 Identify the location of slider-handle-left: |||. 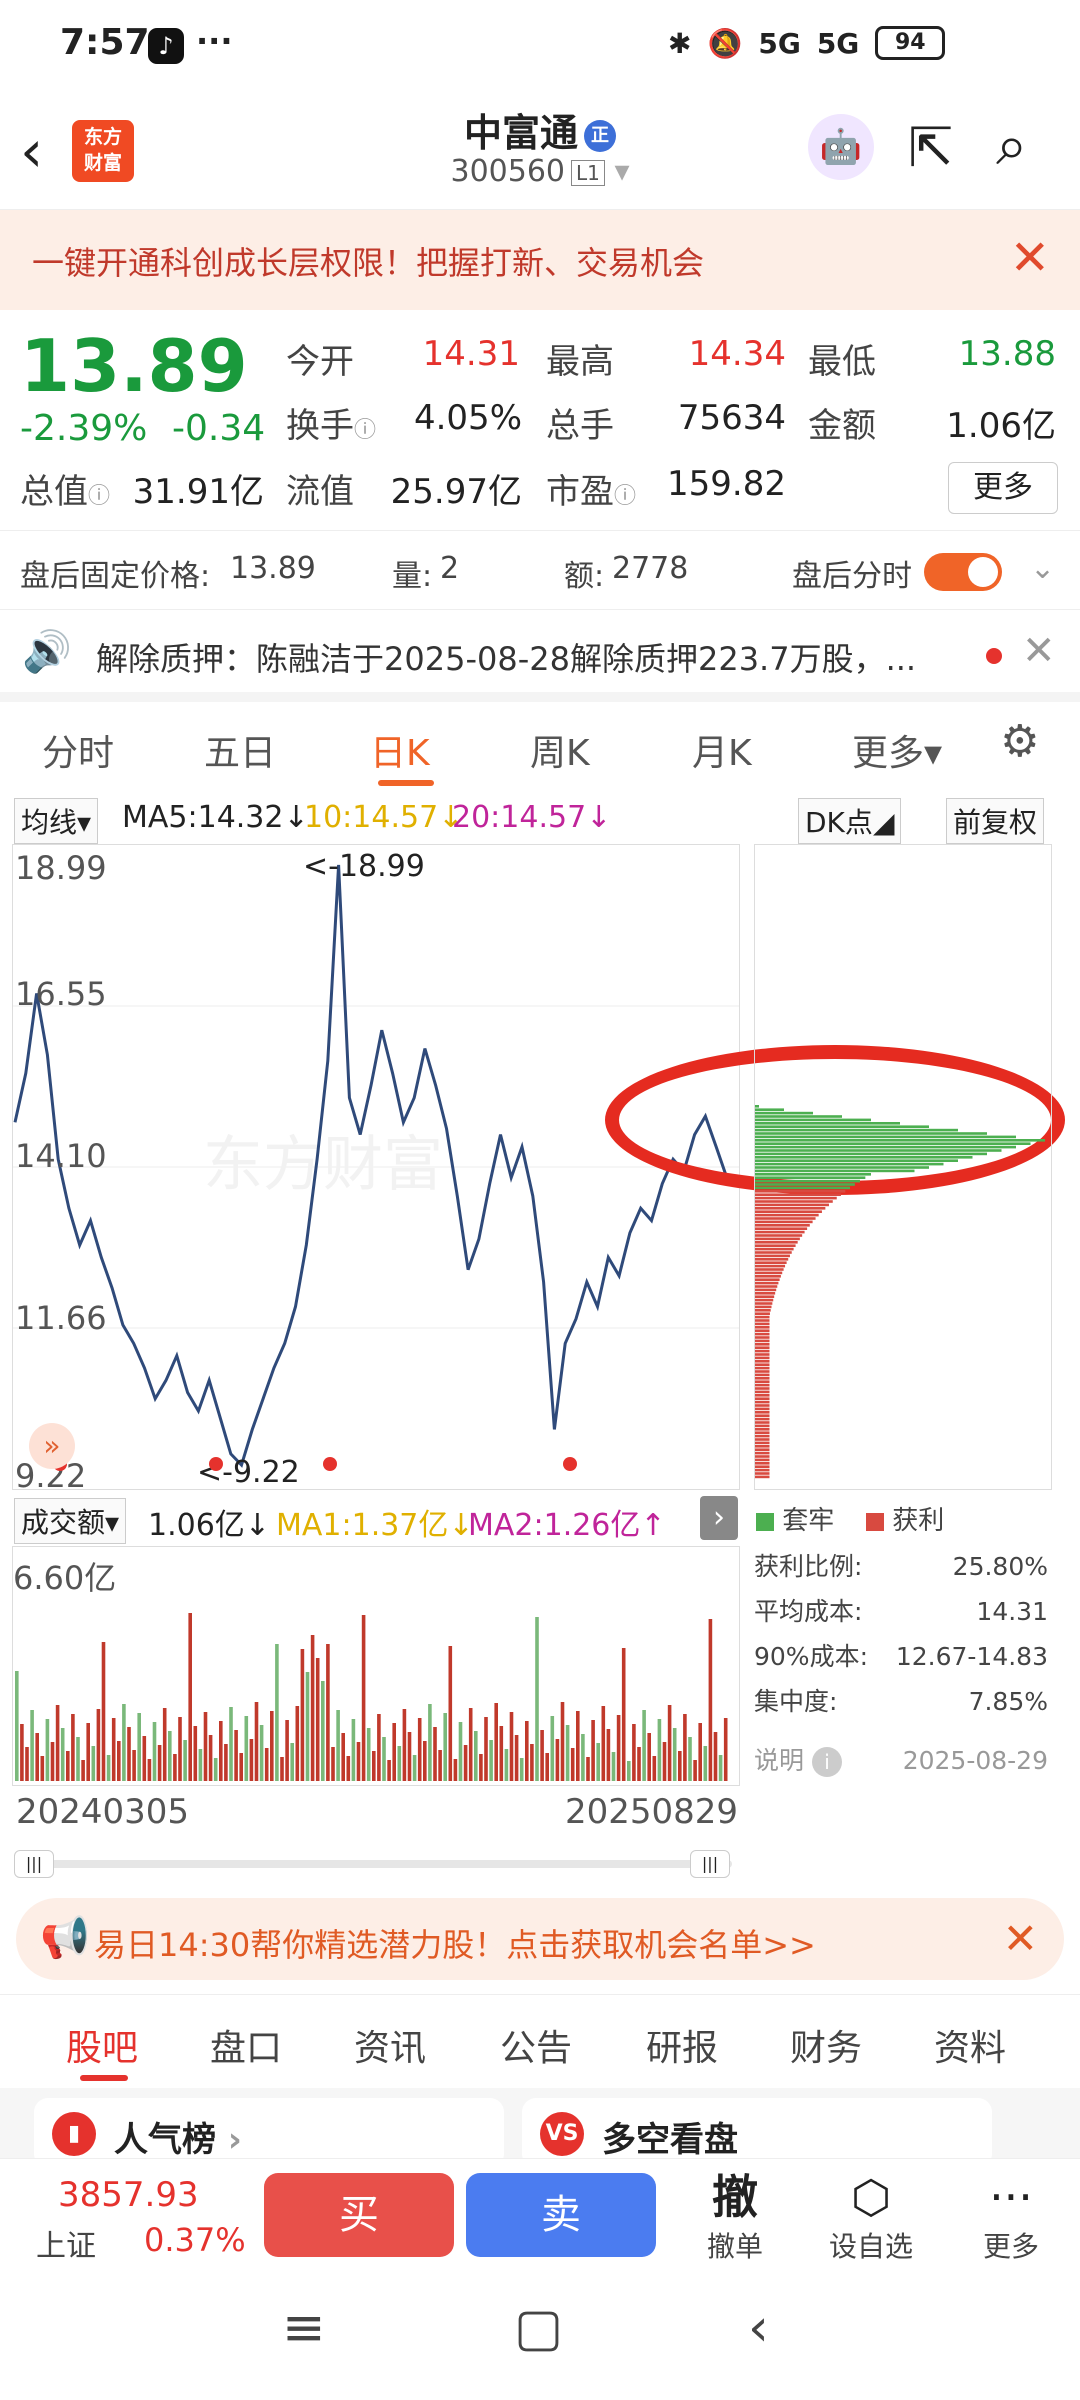
(34, 1864).